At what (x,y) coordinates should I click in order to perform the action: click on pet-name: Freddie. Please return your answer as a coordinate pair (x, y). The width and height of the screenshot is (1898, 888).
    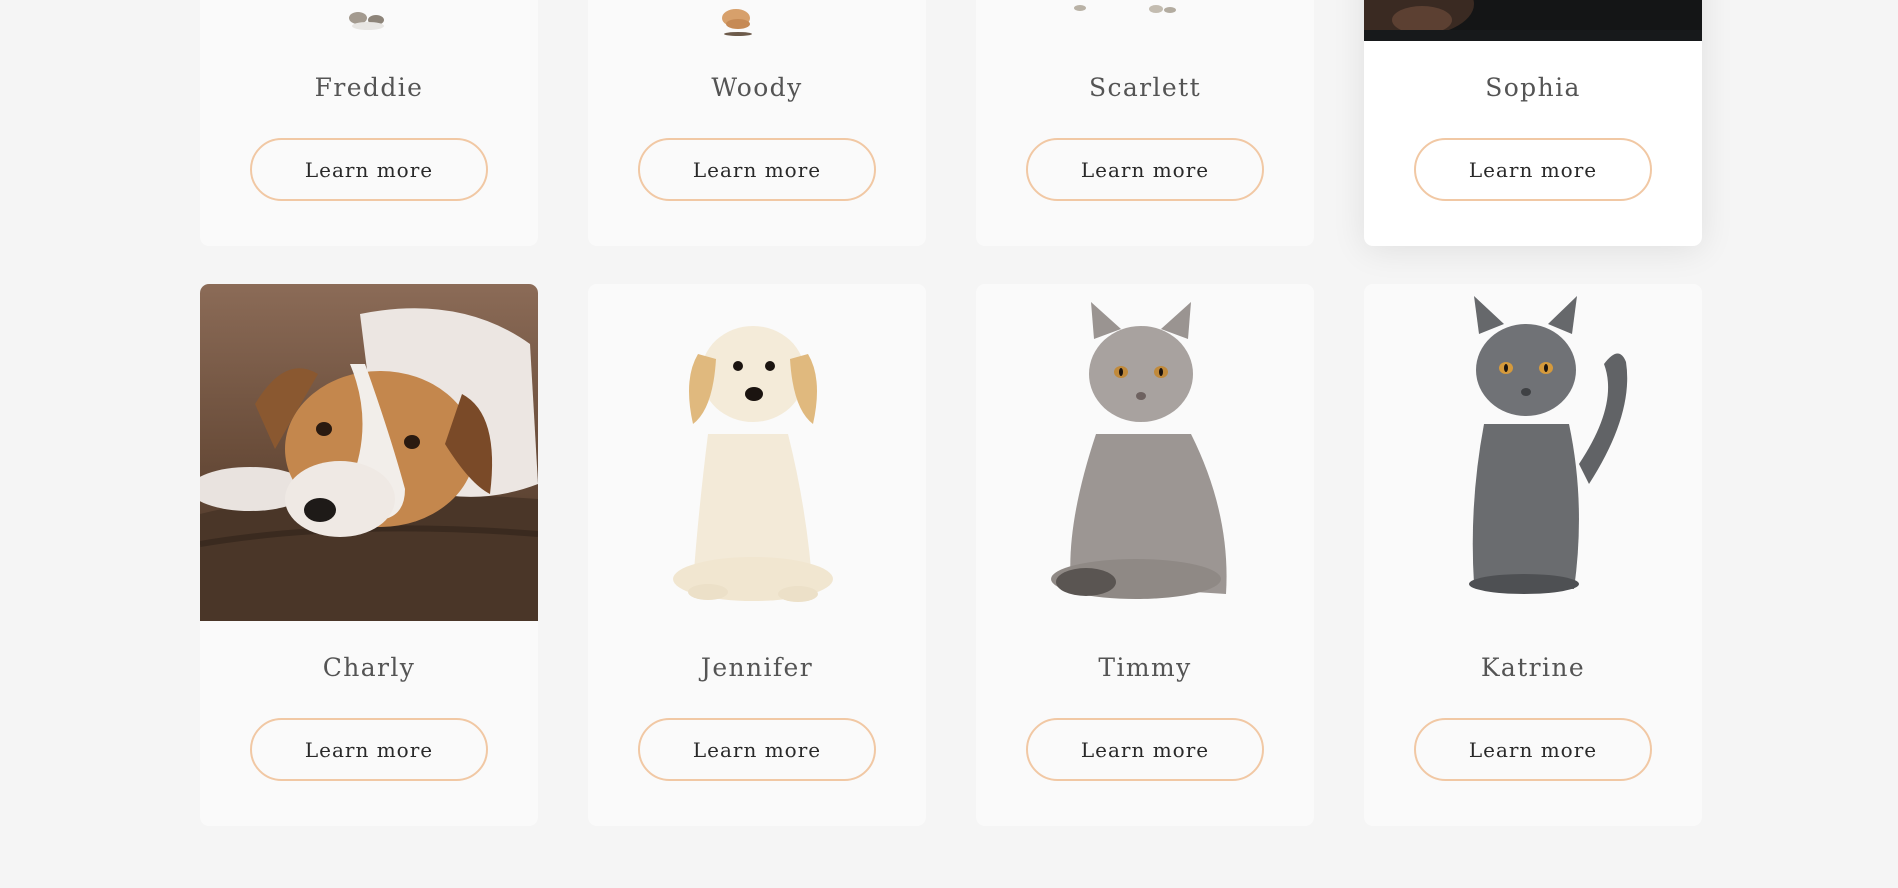
    Looking at the image, I should click on (369, 87).